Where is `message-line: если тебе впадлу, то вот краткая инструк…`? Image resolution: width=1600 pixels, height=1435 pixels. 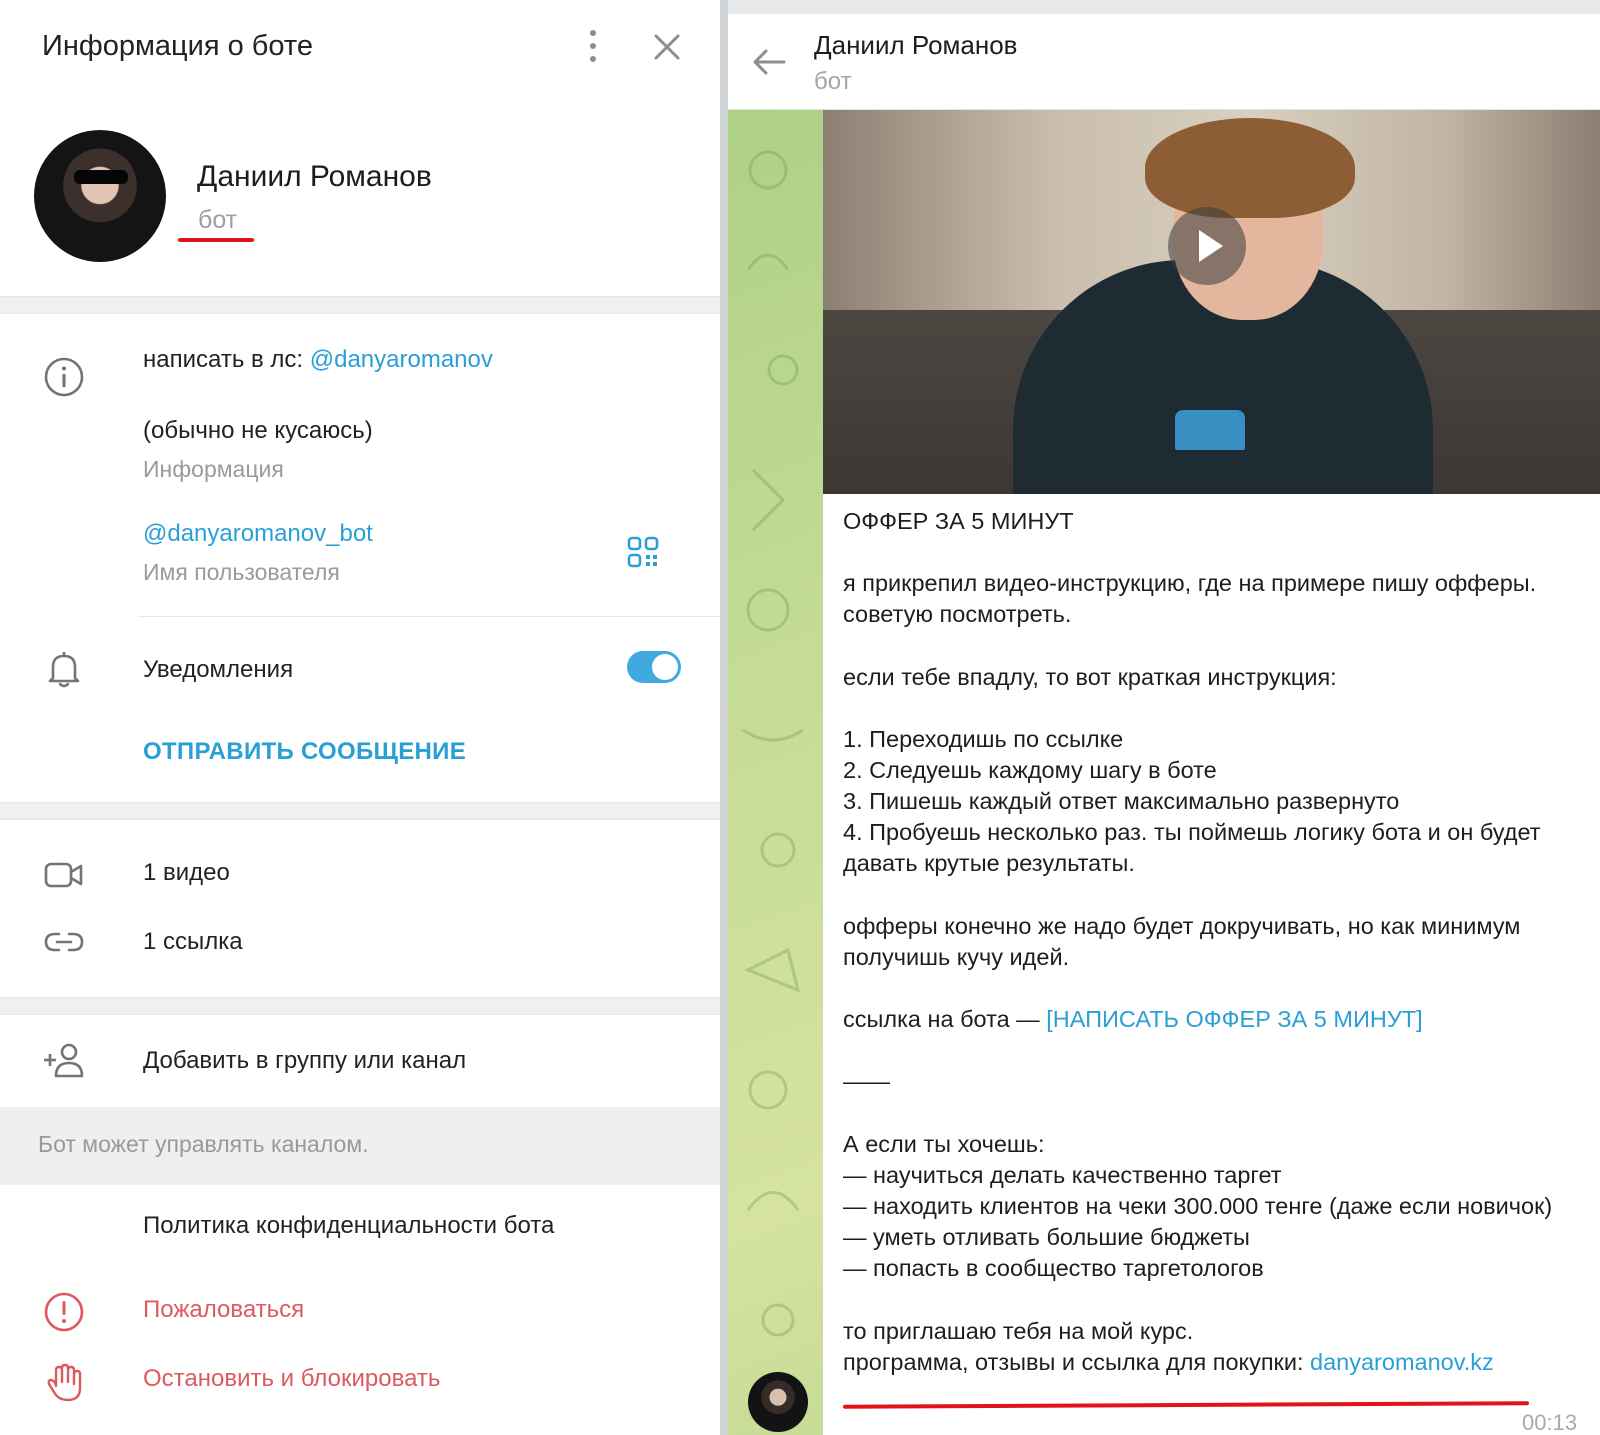 message-line: если тебе впадлу, то вот краткая инструк… is located at coordinates (1090, 677).